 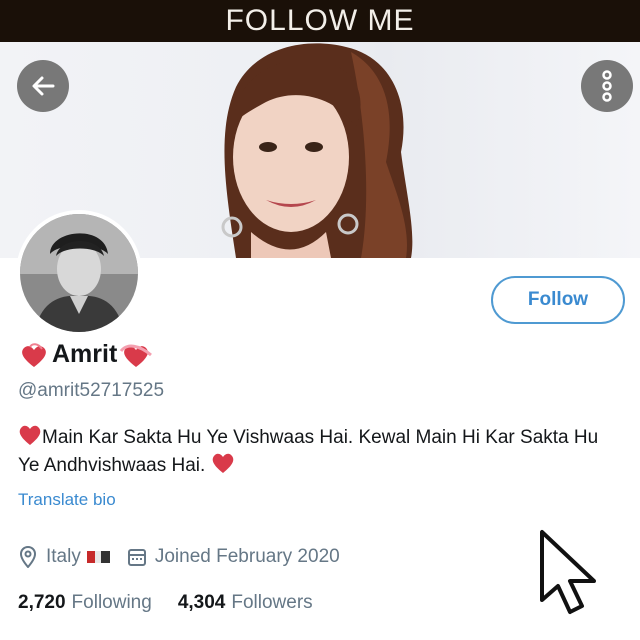 I want to click on italy-flag-icon, so click(x=98, y=557).